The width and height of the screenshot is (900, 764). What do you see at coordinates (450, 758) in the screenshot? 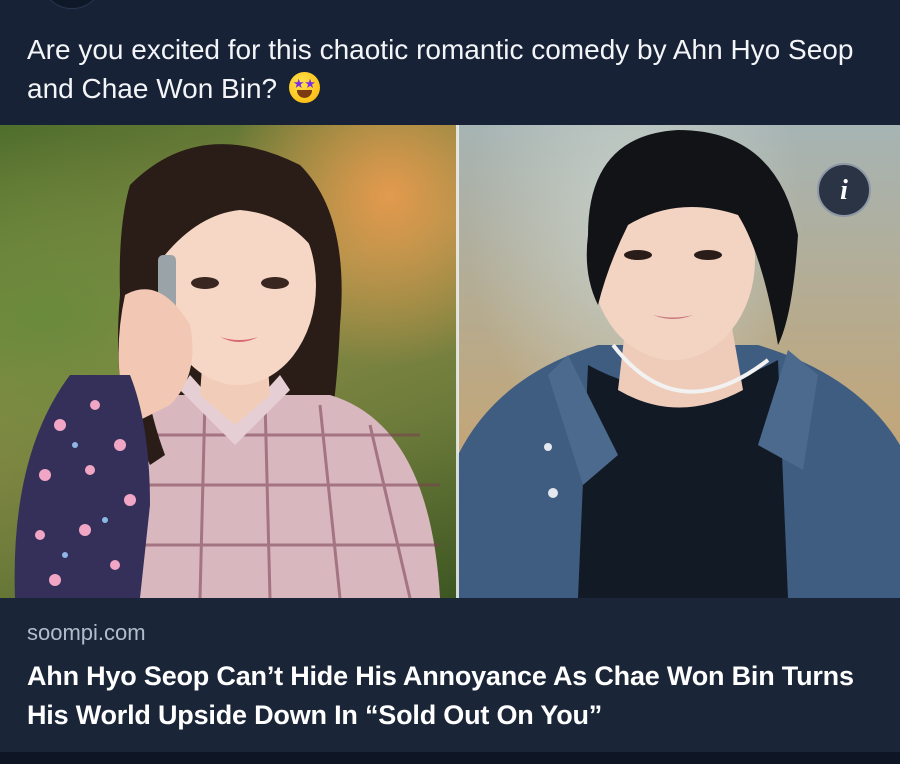
I see `bottom-divider` at bounding box center [450, 758].